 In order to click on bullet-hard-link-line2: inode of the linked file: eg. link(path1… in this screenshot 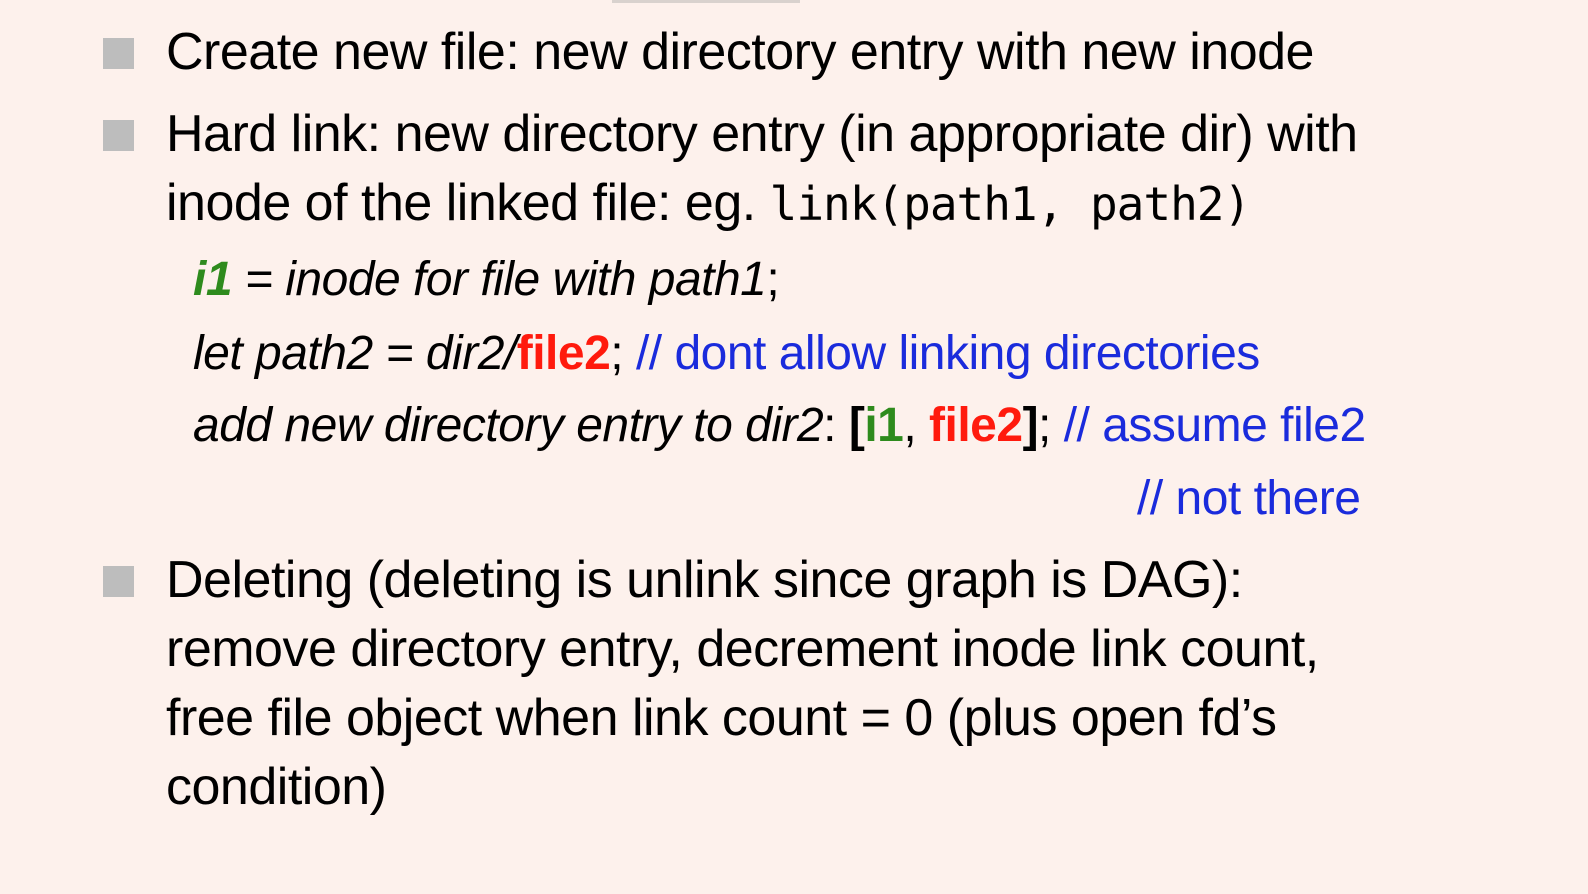, I will do `click(708, 204)`.